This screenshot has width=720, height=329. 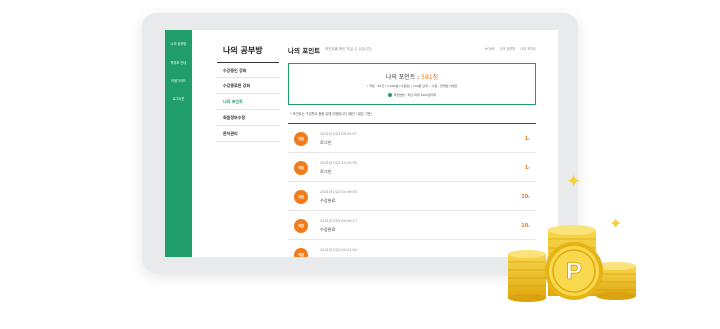 I want to click on point-note-line: 적립방법 : 학년 최대 1000원까지, so click(x=412, y=95).